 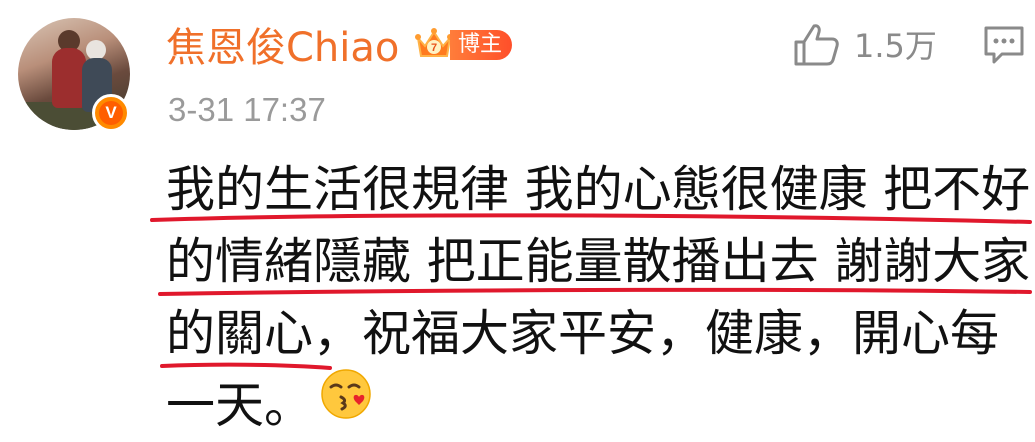 What do you see at coordinates (434, 48) in the screenshot?
I see `badge-level: 7` at bounding box center [434, 48].